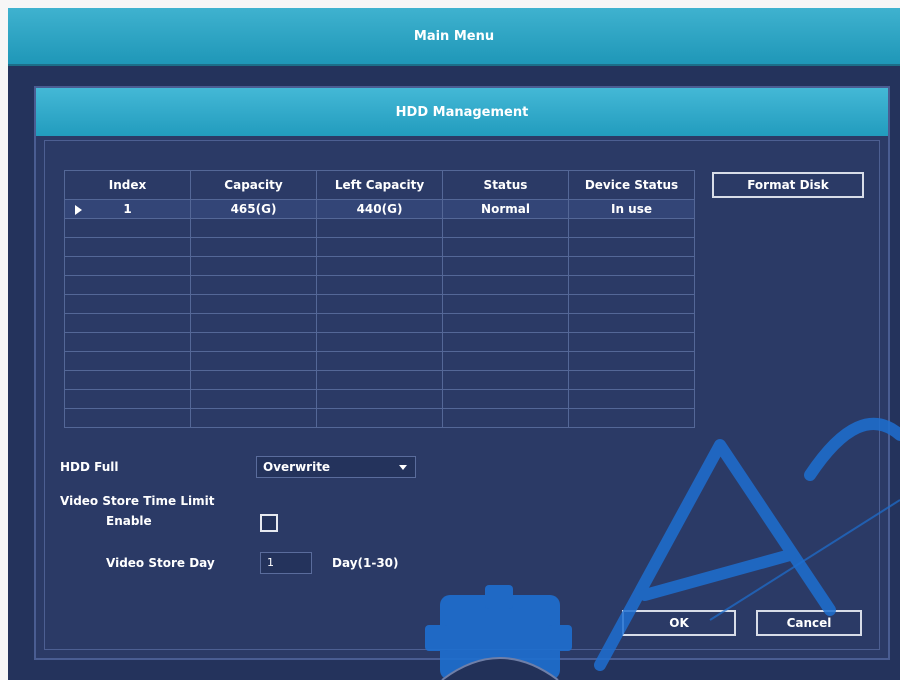 The image size is (900, 680). Describe the element at coordinates (505, 185) in the screenshot. I see `header-status: Status` at that location.